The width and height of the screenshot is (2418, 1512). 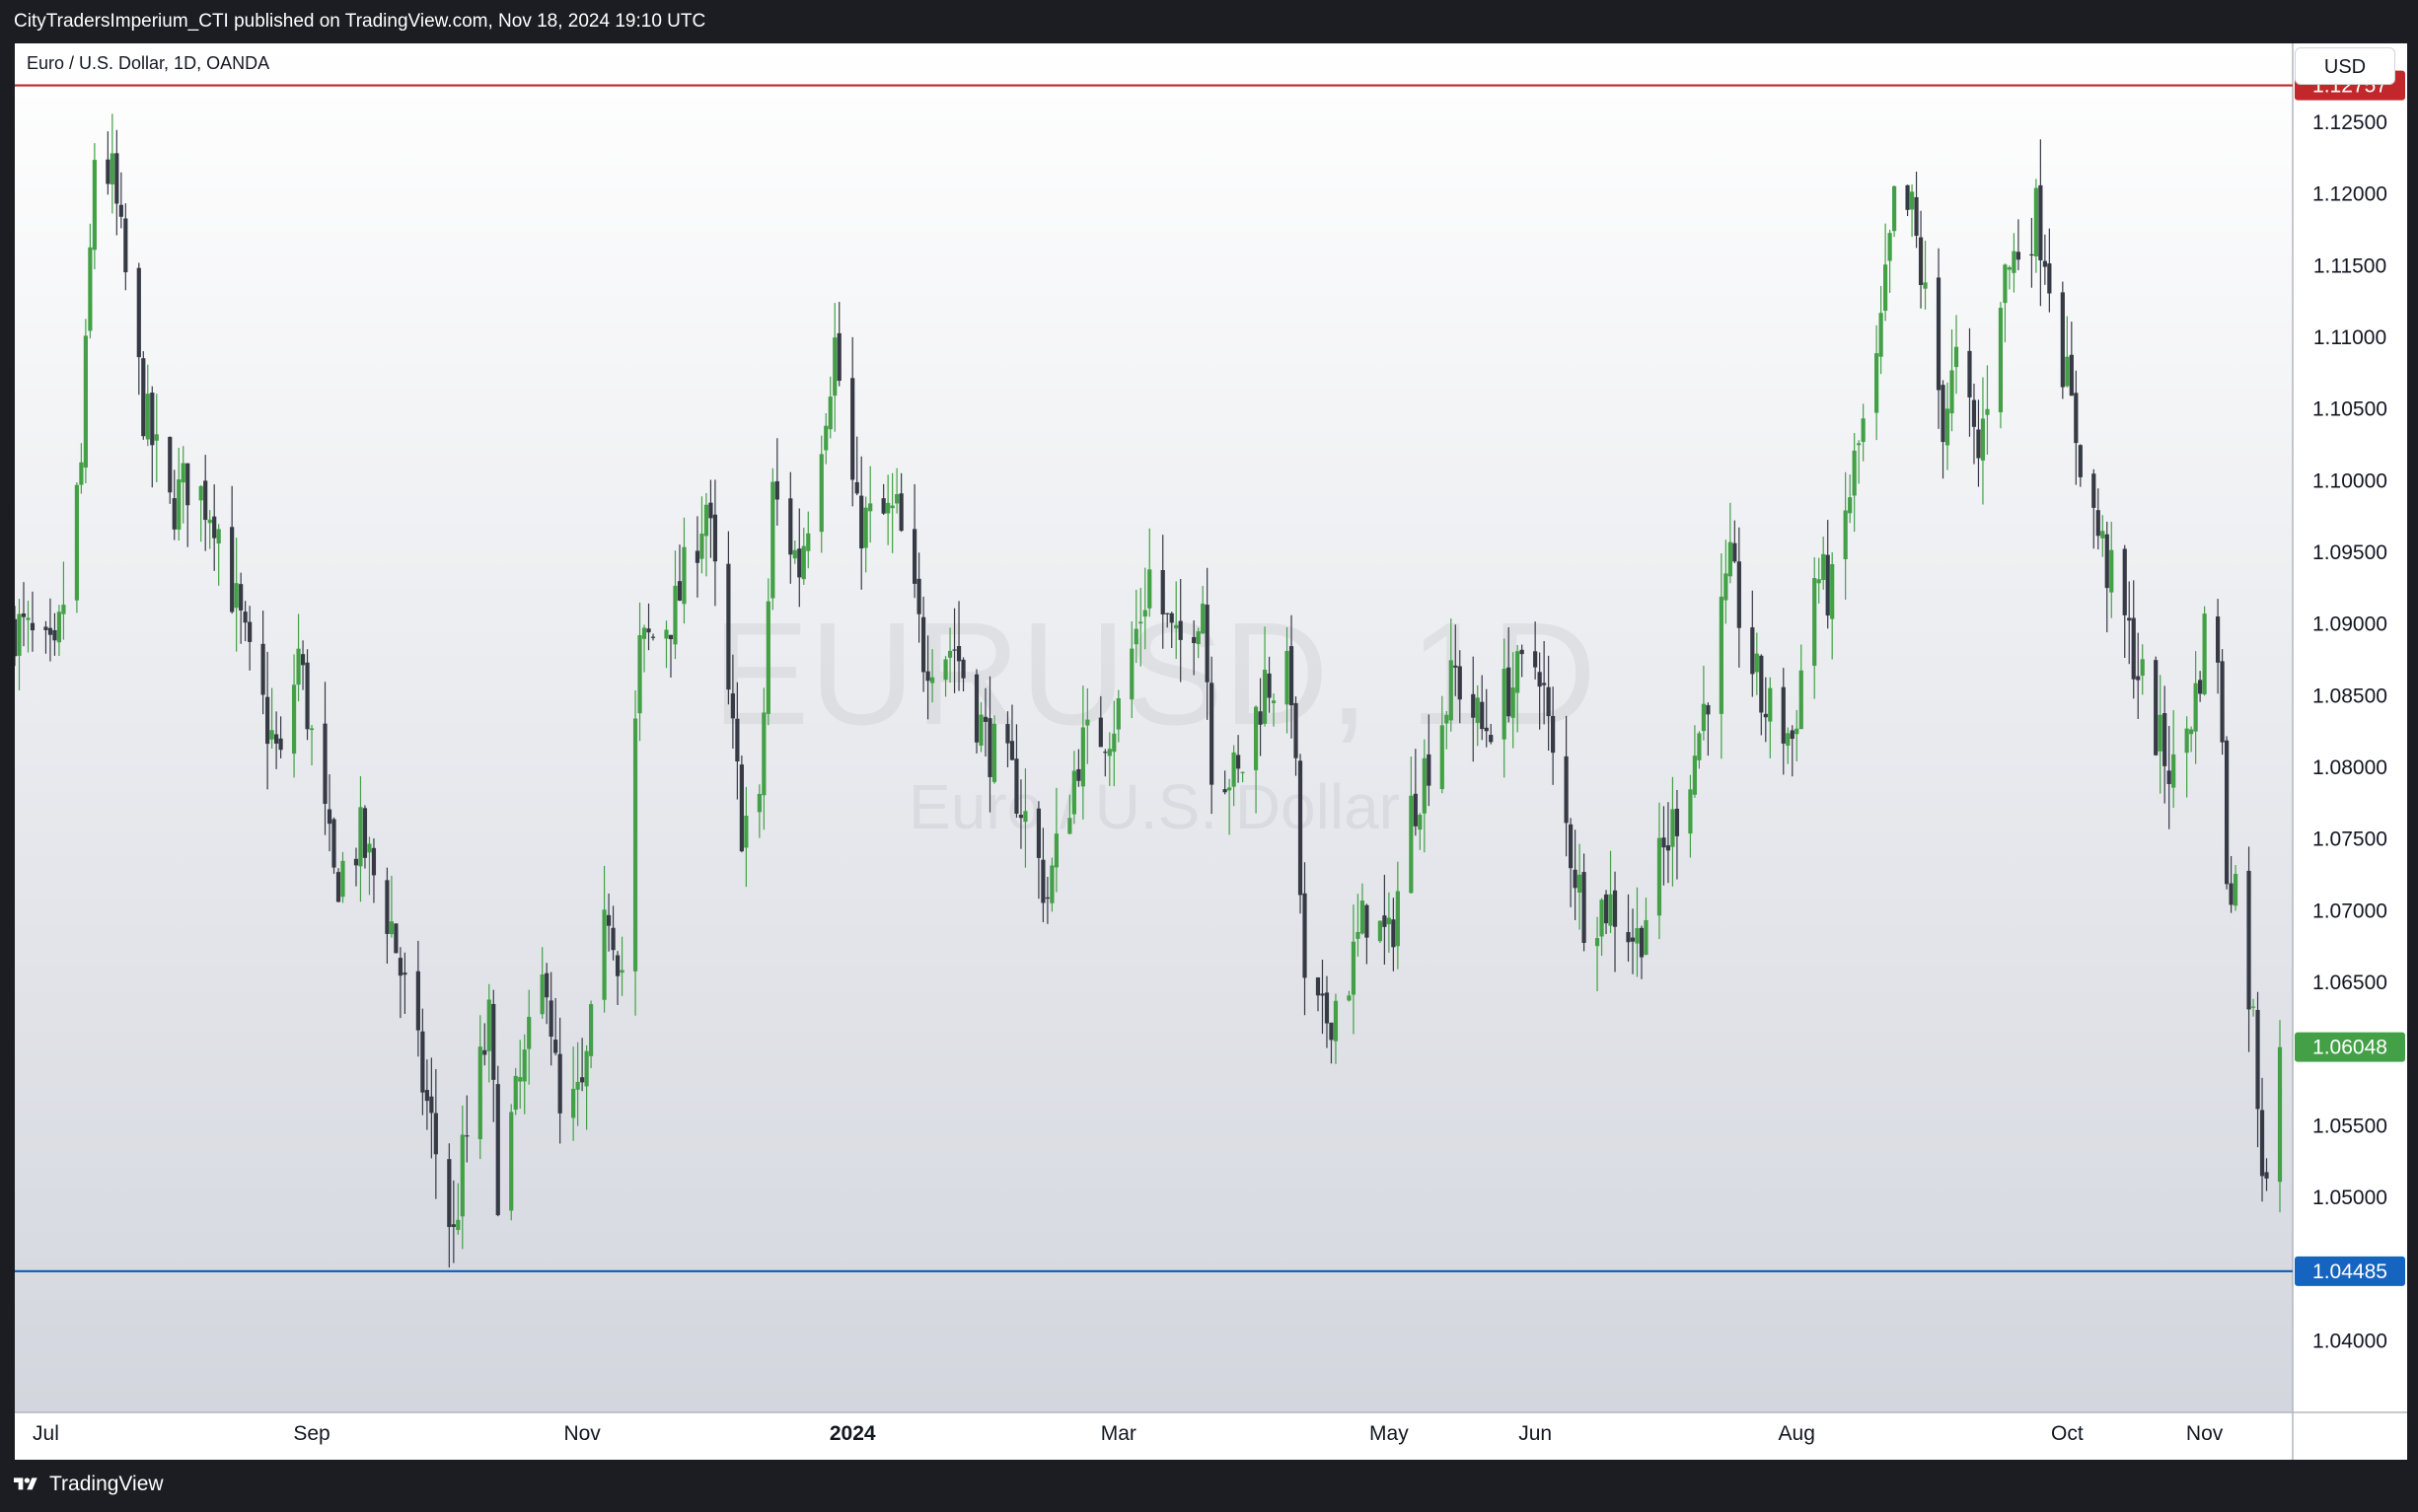 I want to click on tradingview-brand: TradingView, so click(x=107, y=1484).